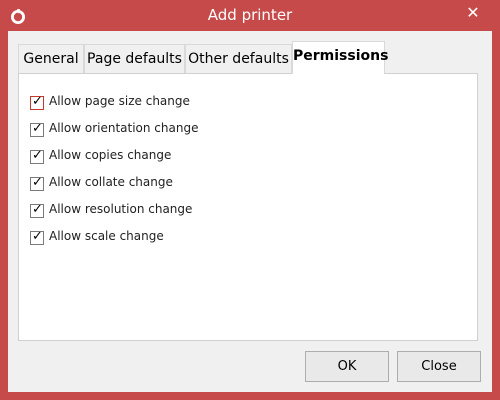 This screenshot has width=500, height=400. I want to click on tab-permissions: Permissions, so click(340, 57).